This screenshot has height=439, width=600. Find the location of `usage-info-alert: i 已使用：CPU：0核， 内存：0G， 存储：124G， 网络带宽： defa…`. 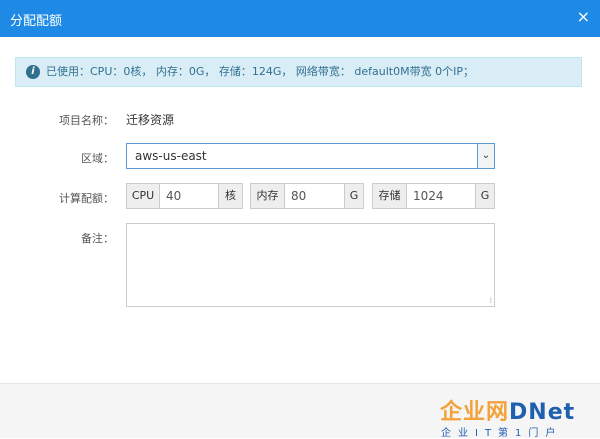

usage-info-alert: i 已使用：CPU：0核， 内存：0G， 存储：124G， 网络带宽： defa… is located at coordinates (298, 72).